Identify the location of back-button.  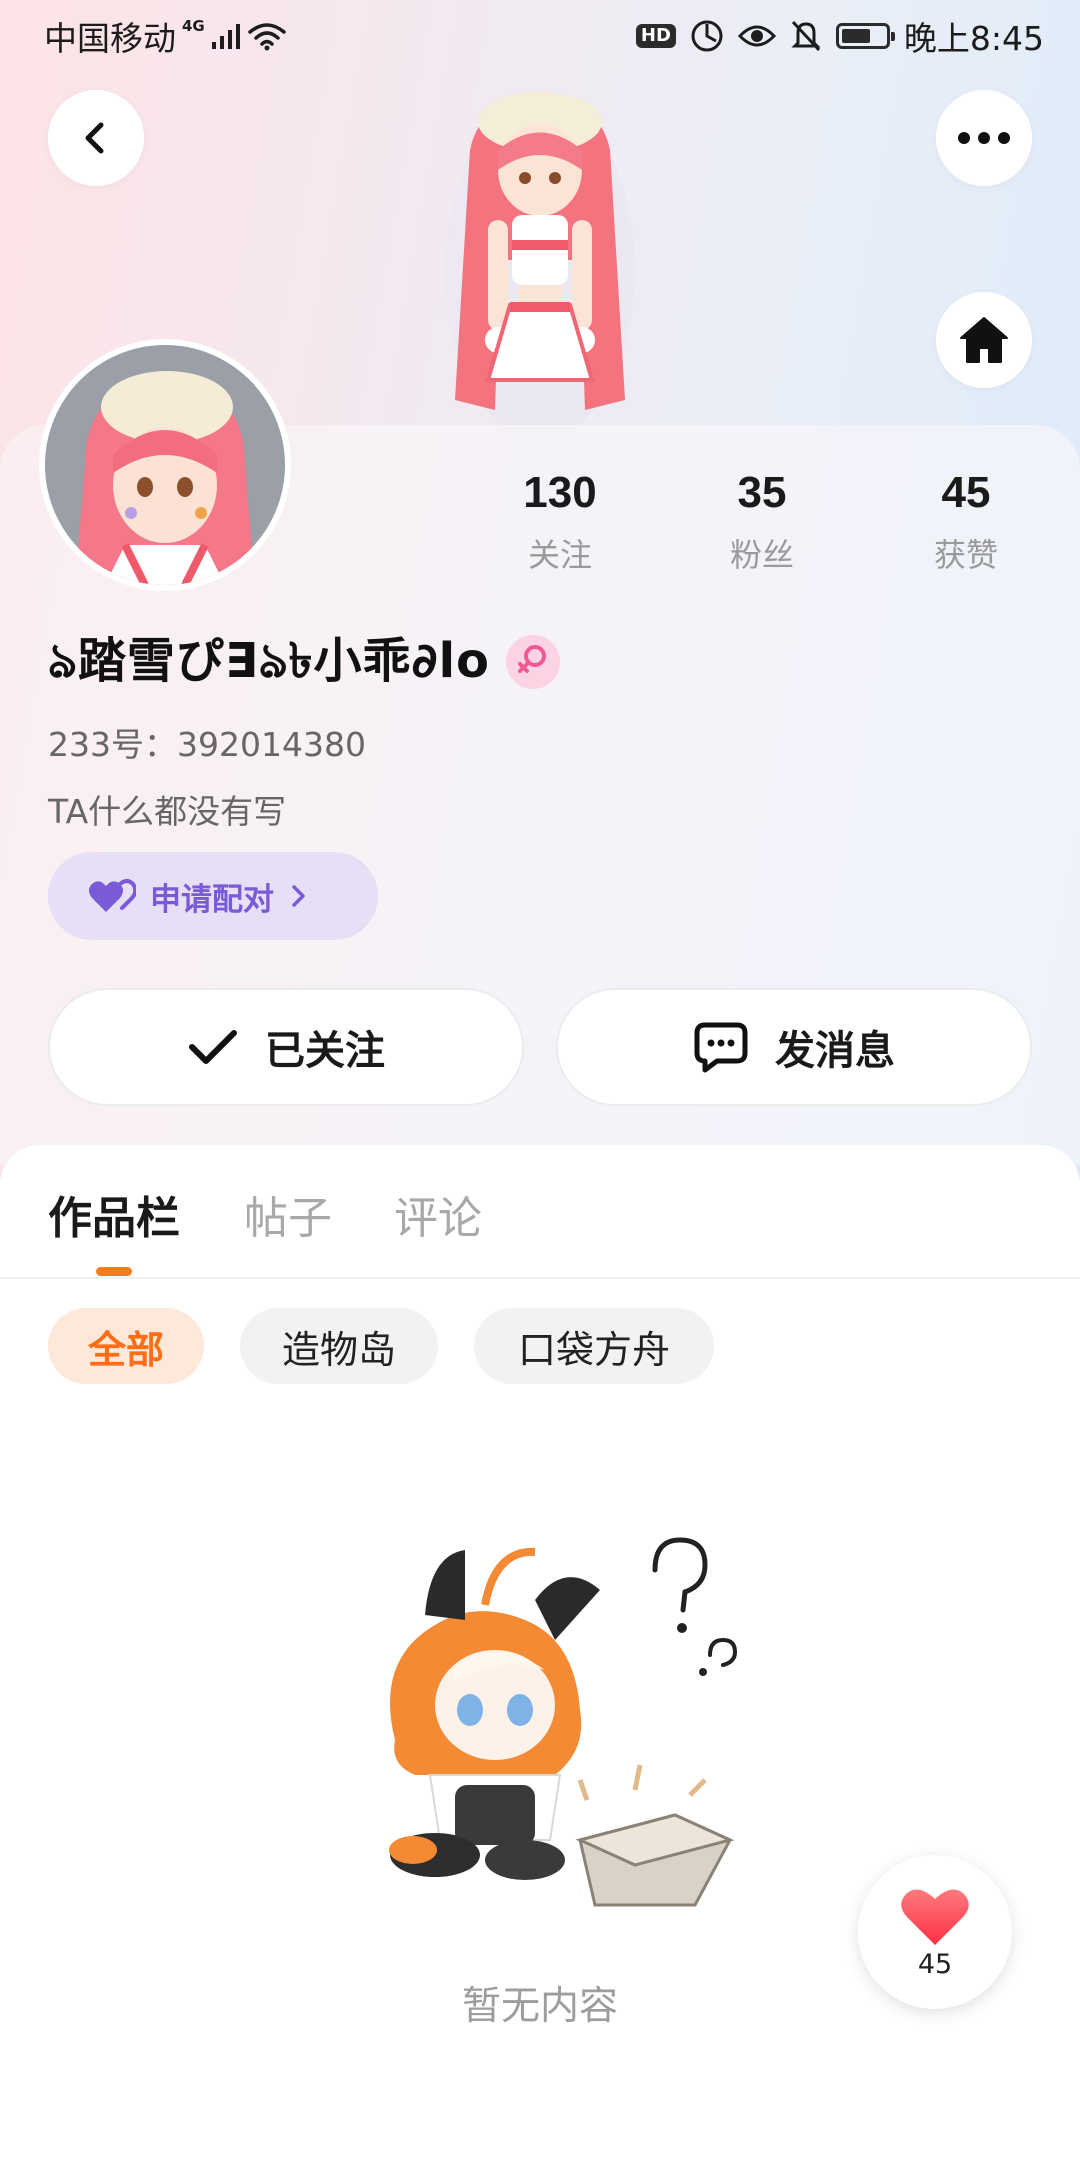
(96, 138).